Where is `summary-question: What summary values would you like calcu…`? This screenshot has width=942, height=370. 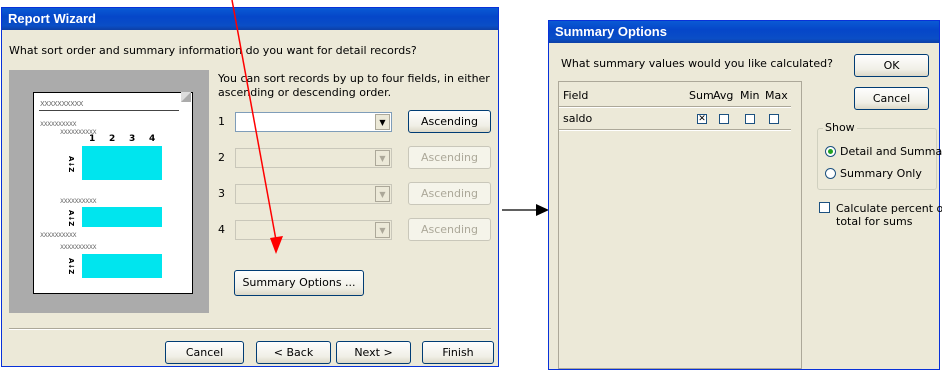
summary-question: What summary values would you like calcu… is located at coordinates (697, 63).